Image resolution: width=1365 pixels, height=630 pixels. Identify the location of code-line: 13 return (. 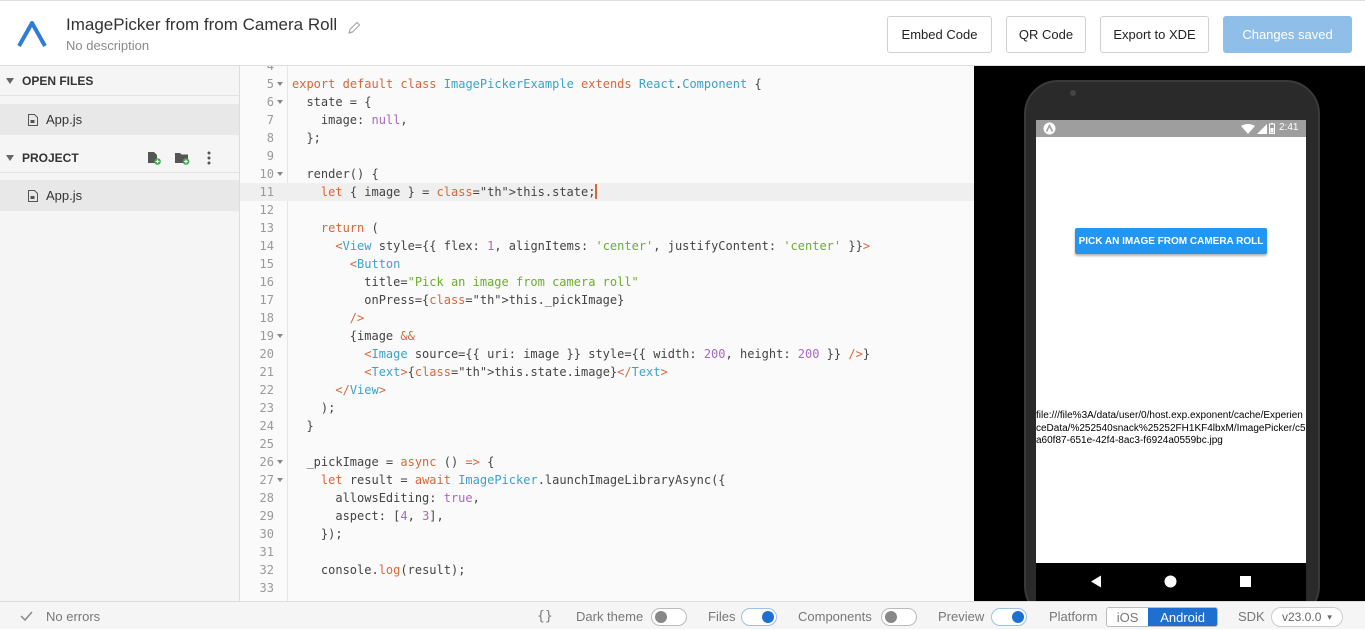
(607, 228).